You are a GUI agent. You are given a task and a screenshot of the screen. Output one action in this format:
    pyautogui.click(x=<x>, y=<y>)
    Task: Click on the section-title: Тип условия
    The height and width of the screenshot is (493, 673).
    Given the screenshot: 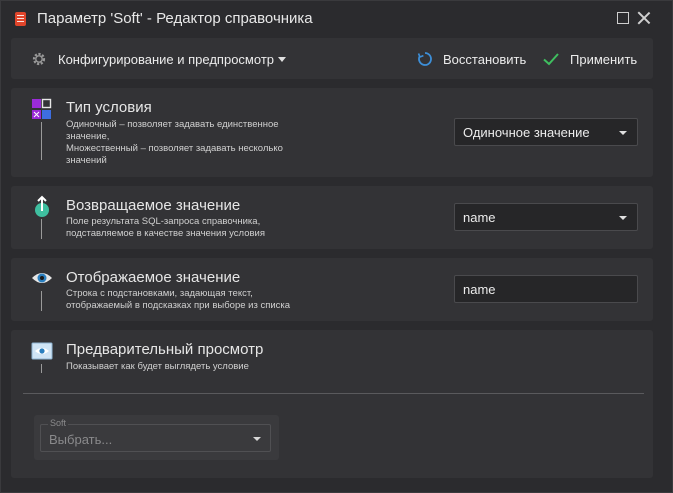 What is the action you would take?
    pyautogui.click(x=109, y=107)
    